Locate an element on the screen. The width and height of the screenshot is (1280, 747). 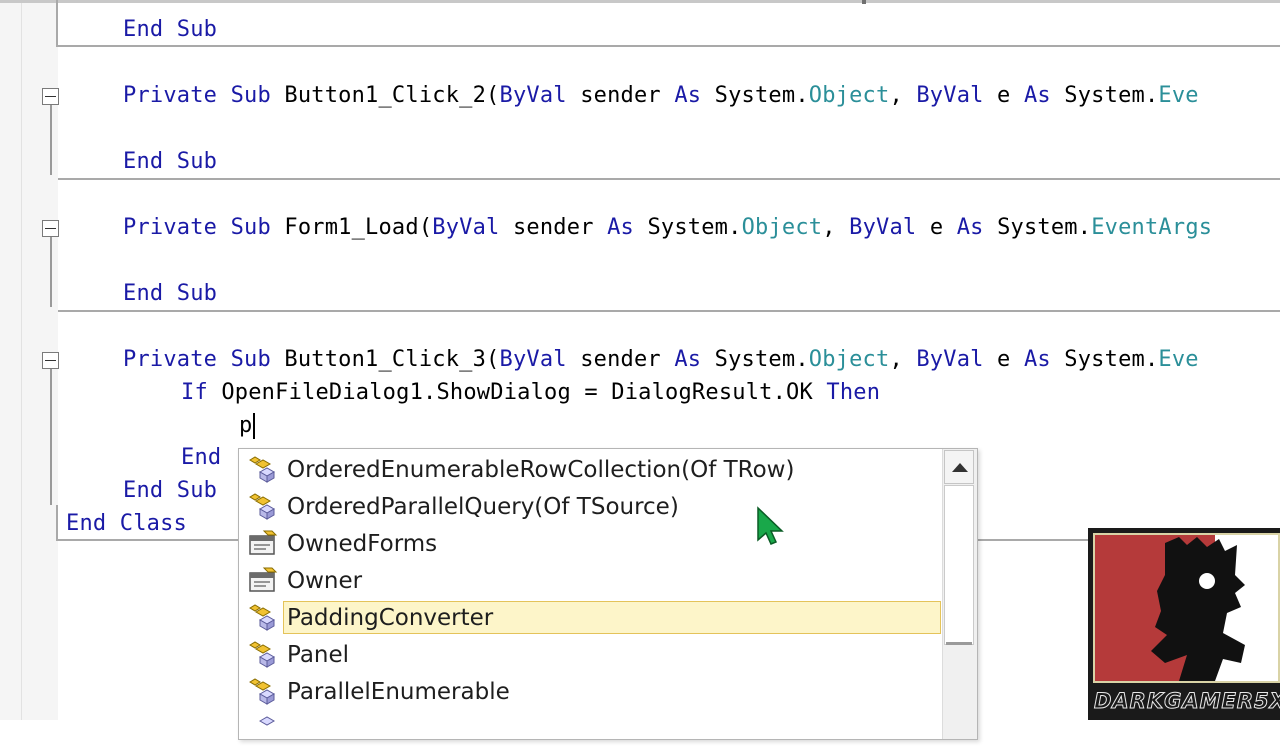
channel-logo: DARKGAMER5X is located at coordinates (1184, 624).